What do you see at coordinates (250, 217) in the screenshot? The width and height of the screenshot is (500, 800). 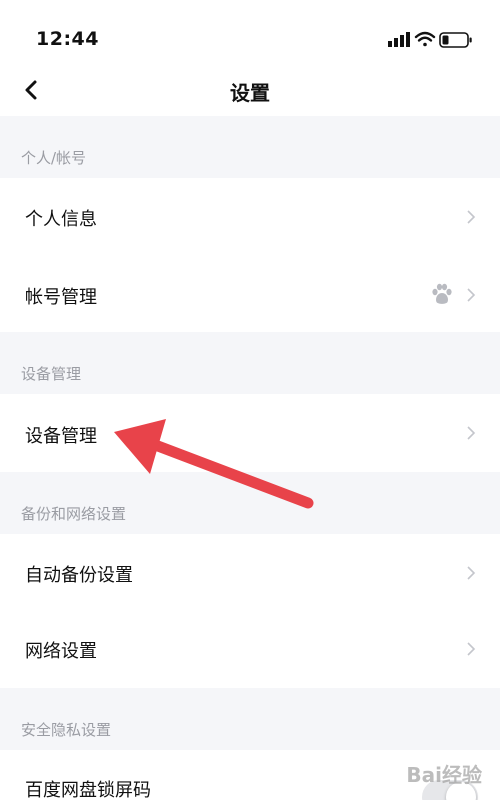 I see `list-item-personal-info: 个人信息` at bounding box center [250, 217].